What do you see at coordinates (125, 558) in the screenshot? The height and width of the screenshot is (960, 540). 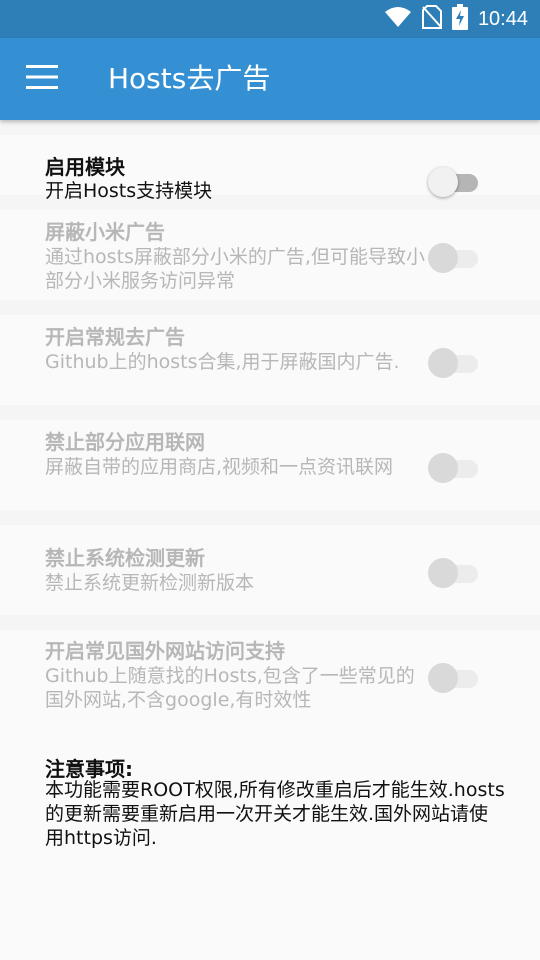 I see `setting-title: 禁止系统检测更新` at bounding box center [125, 558].